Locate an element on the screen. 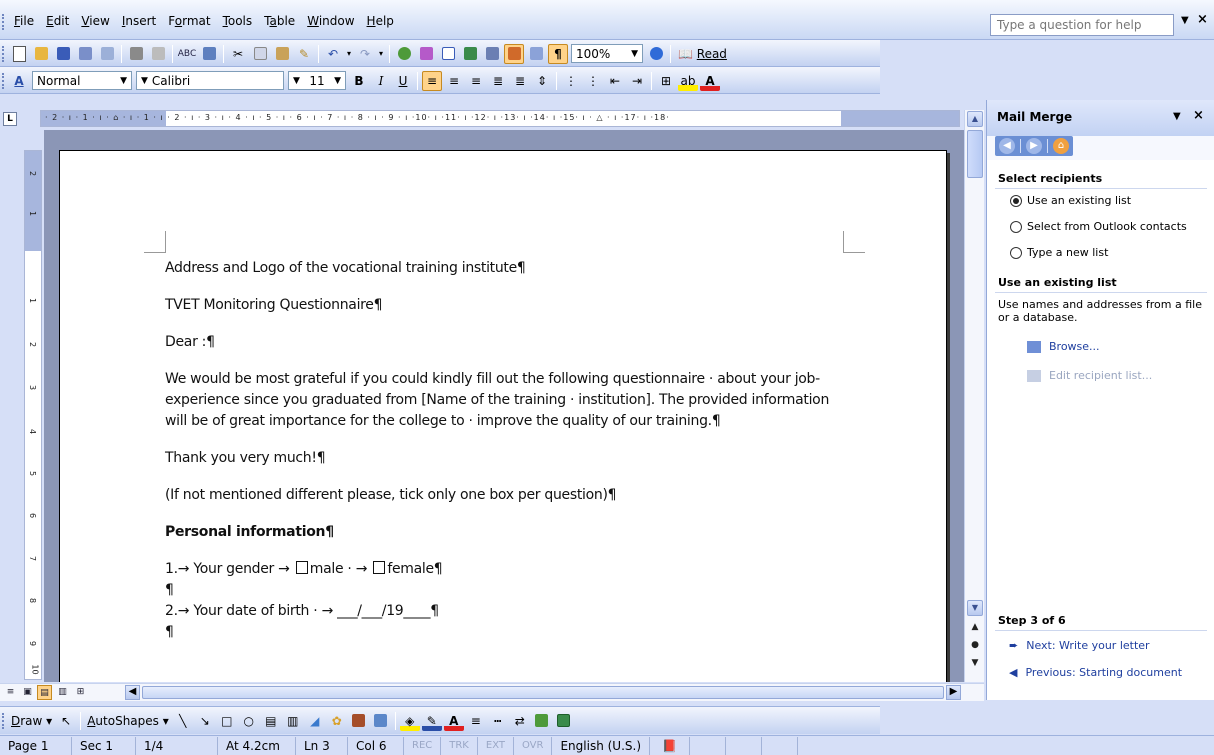 This screenshot has height=755, width=1214. insert-table-icon is located at coordinates (448, 54).